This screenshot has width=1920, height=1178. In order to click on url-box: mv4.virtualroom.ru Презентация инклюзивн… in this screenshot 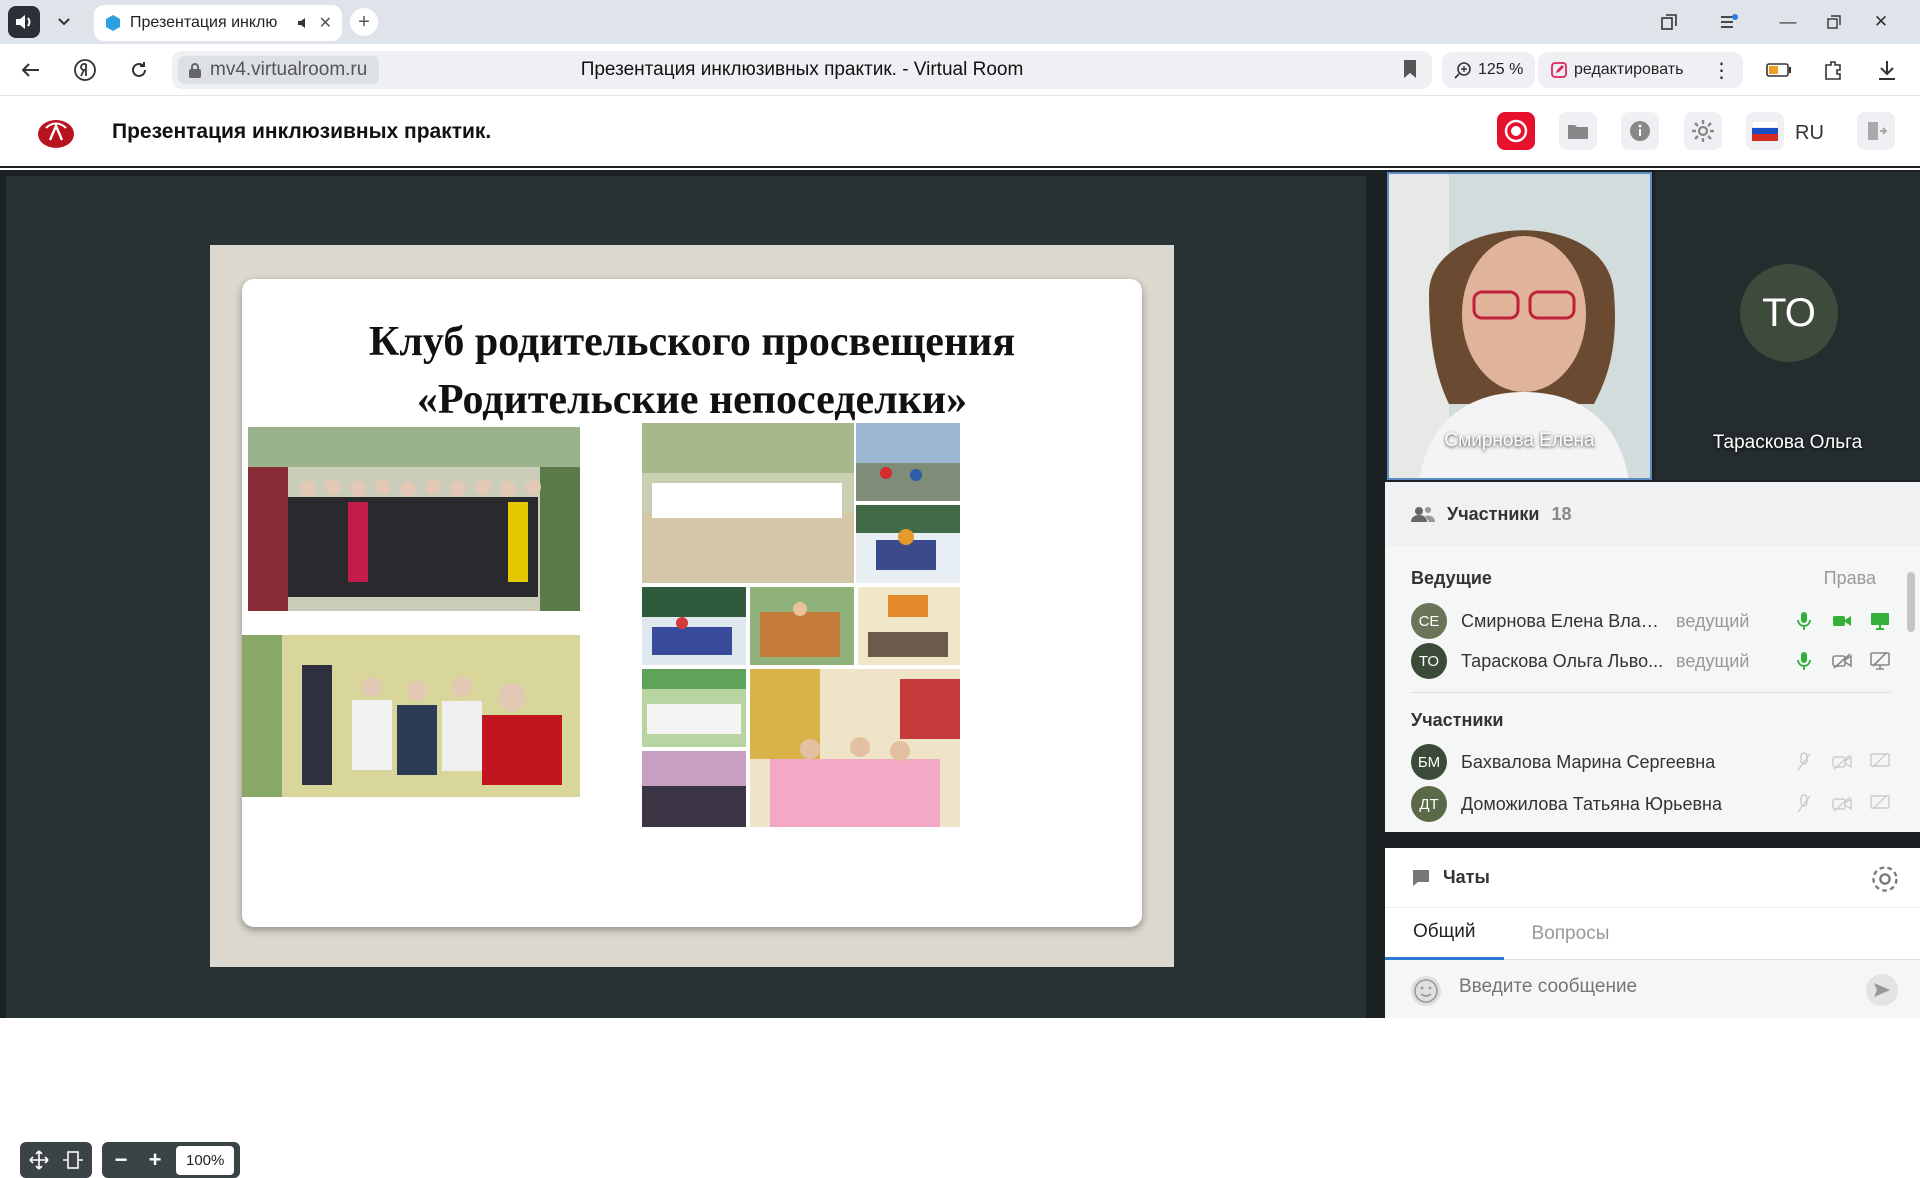, I will do `click(802, 70)`.